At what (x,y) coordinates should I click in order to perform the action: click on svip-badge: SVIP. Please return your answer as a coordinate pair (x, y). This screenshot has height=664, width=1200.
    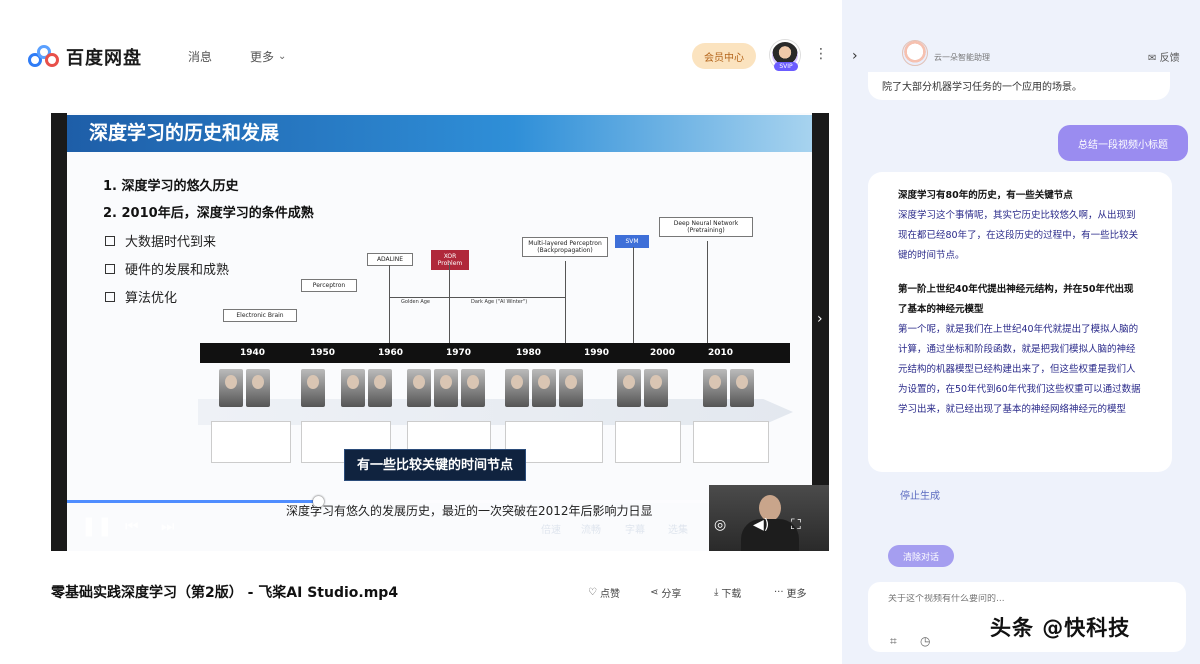
    Looking at the image, I should click on (786, 66).